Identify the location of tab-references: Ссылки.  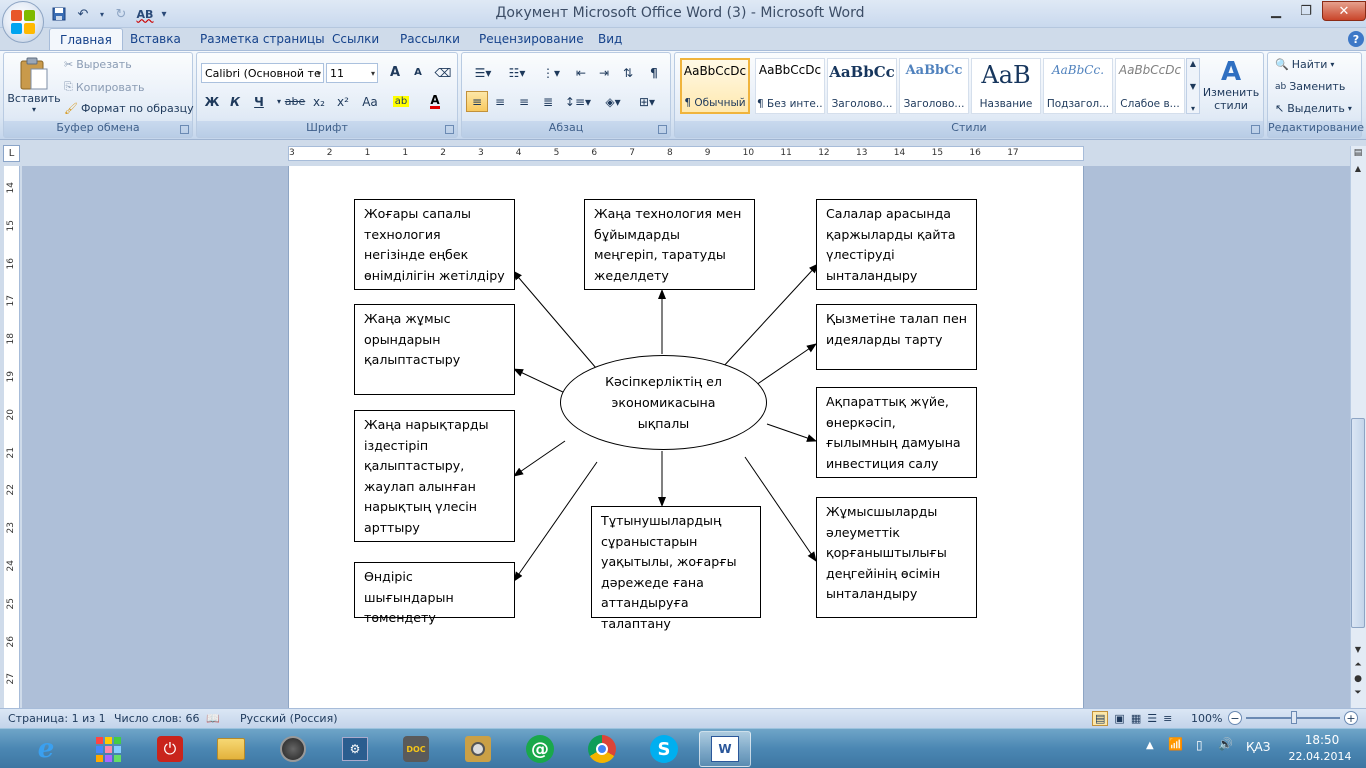
(355, 39).